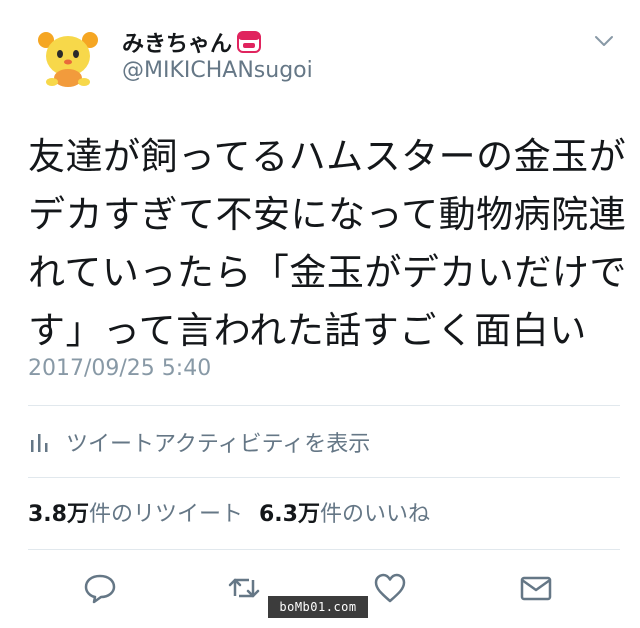  What do you see at coordinates (68, 58) in the screenshot?
I see `avatar` at bounding box center [68, 58].